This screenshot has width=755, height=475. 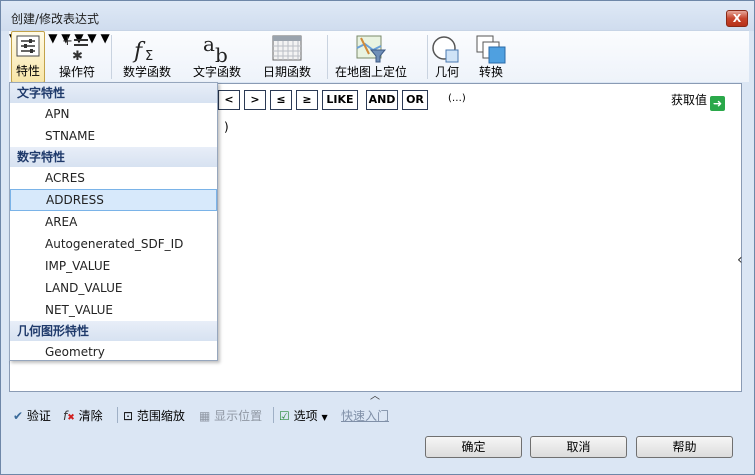 I want to click on property-item-net-value: NET_VALUE, so click(x=113, y=310).